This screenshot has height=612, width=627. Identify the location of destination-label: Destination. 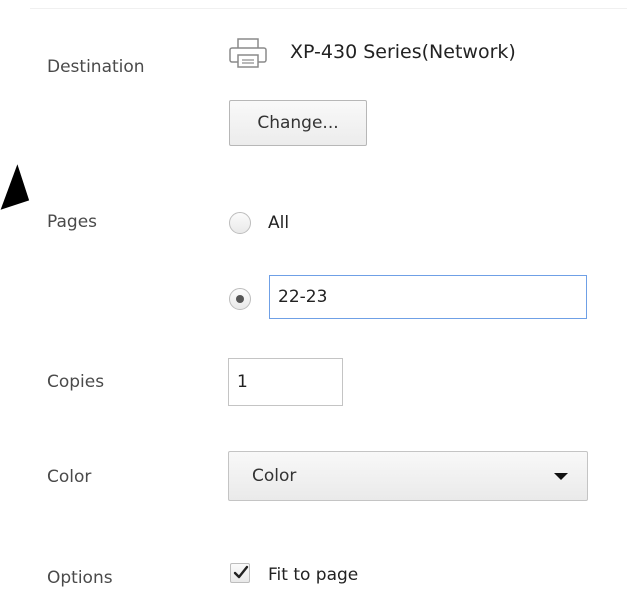
(96, 67).